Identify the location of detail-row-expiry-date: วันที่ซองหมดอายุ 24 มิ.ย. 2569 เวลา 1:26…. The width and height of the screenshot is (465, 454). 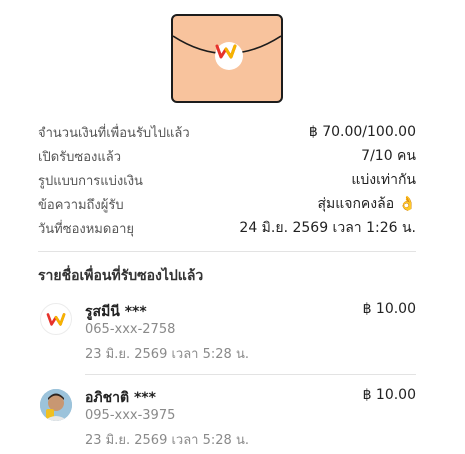
(227, 228).